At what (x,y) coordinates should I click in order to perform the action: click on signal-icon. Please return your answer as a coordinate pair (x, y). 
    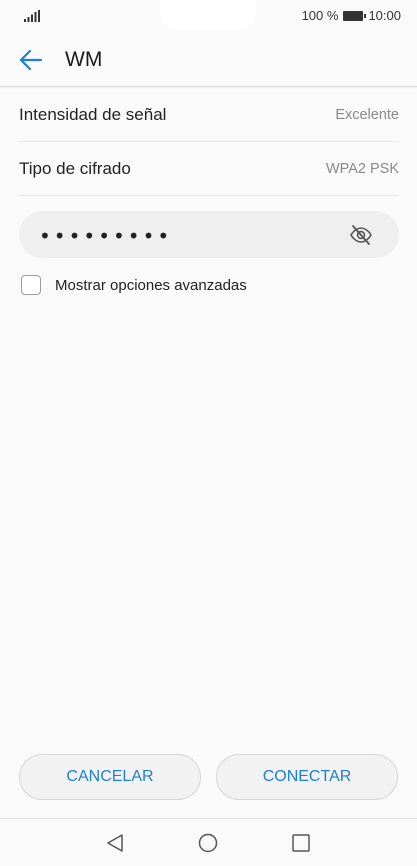
    Looking at the image, I should click on (32, 16).